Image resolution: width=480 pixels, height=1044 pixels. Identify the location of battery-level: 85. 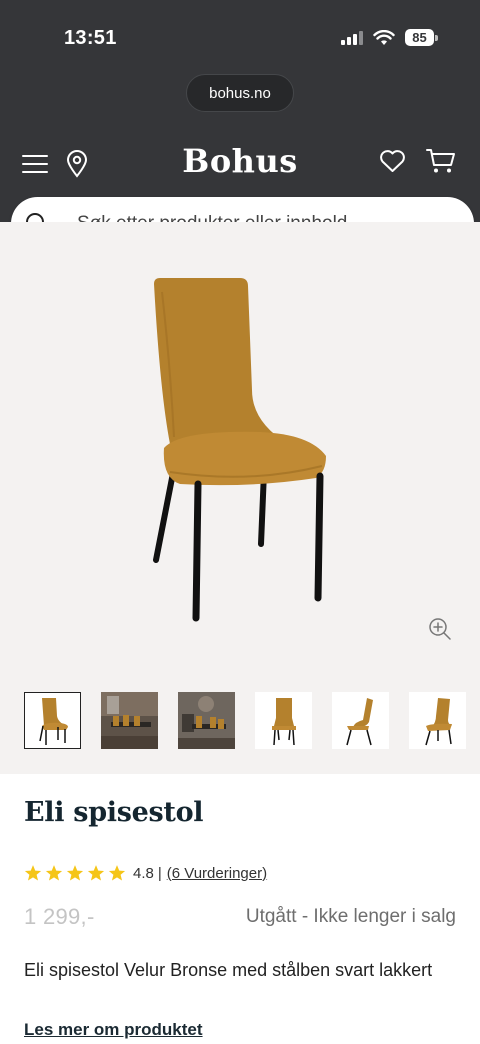
(419, 37).